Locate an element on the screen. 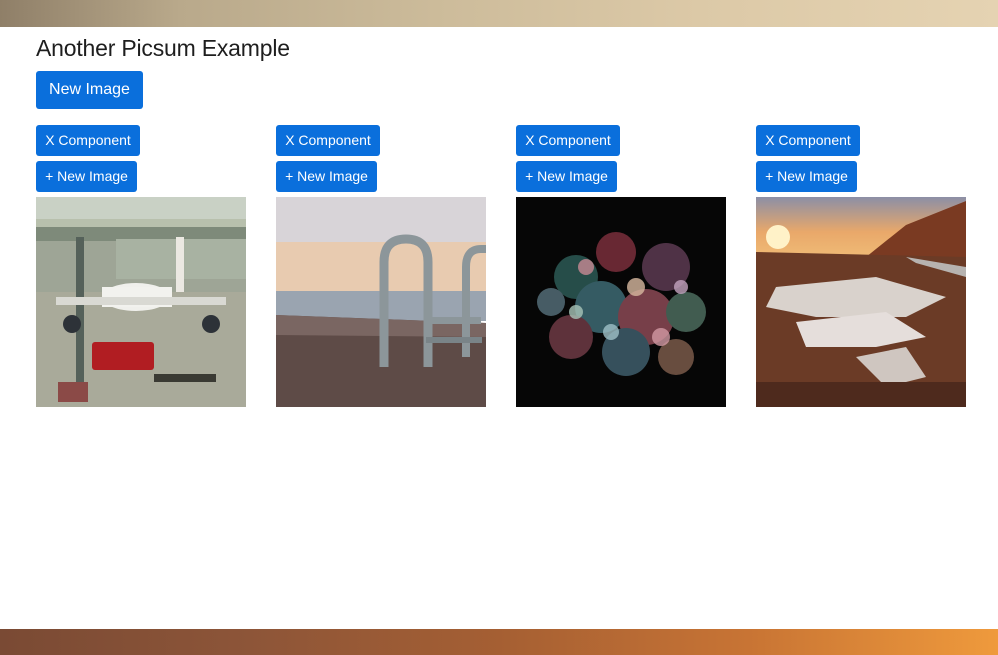 This screenshot has height=655, width=998. page-title: Another Picsum Example is located at coordinates (163, 48).